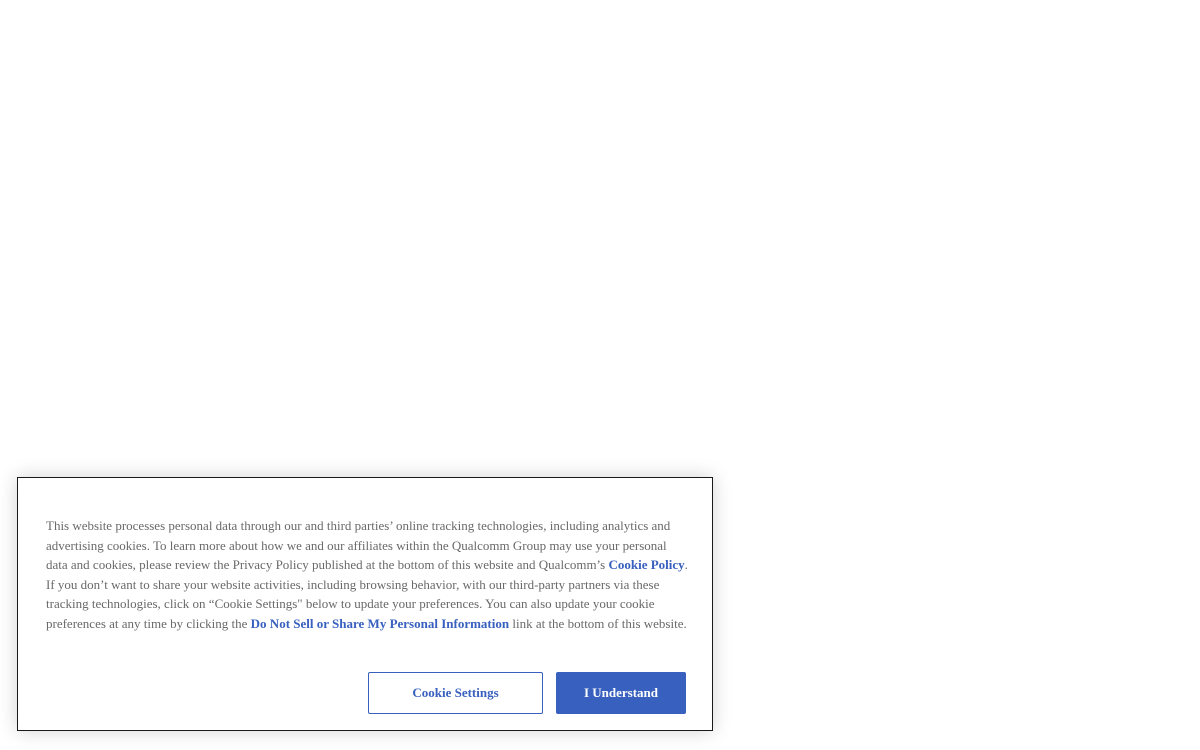 The image size is (1200, 750). What do you see at coordinates (621, 693) in the screenshot?
I see `accept-cookies-button: I Understand` at bounding box center [621, 693].